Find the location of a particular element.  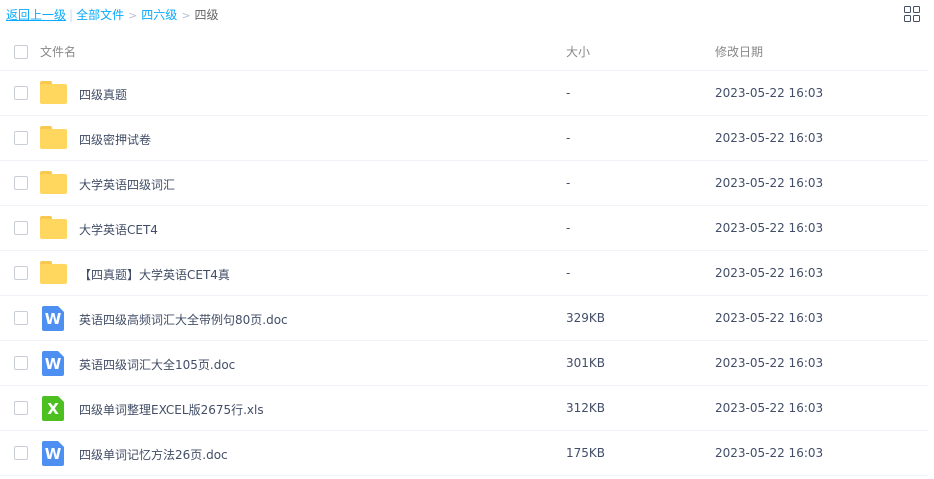

file-name: 大学英语四级词汇 is located at coordinates (127, 184).